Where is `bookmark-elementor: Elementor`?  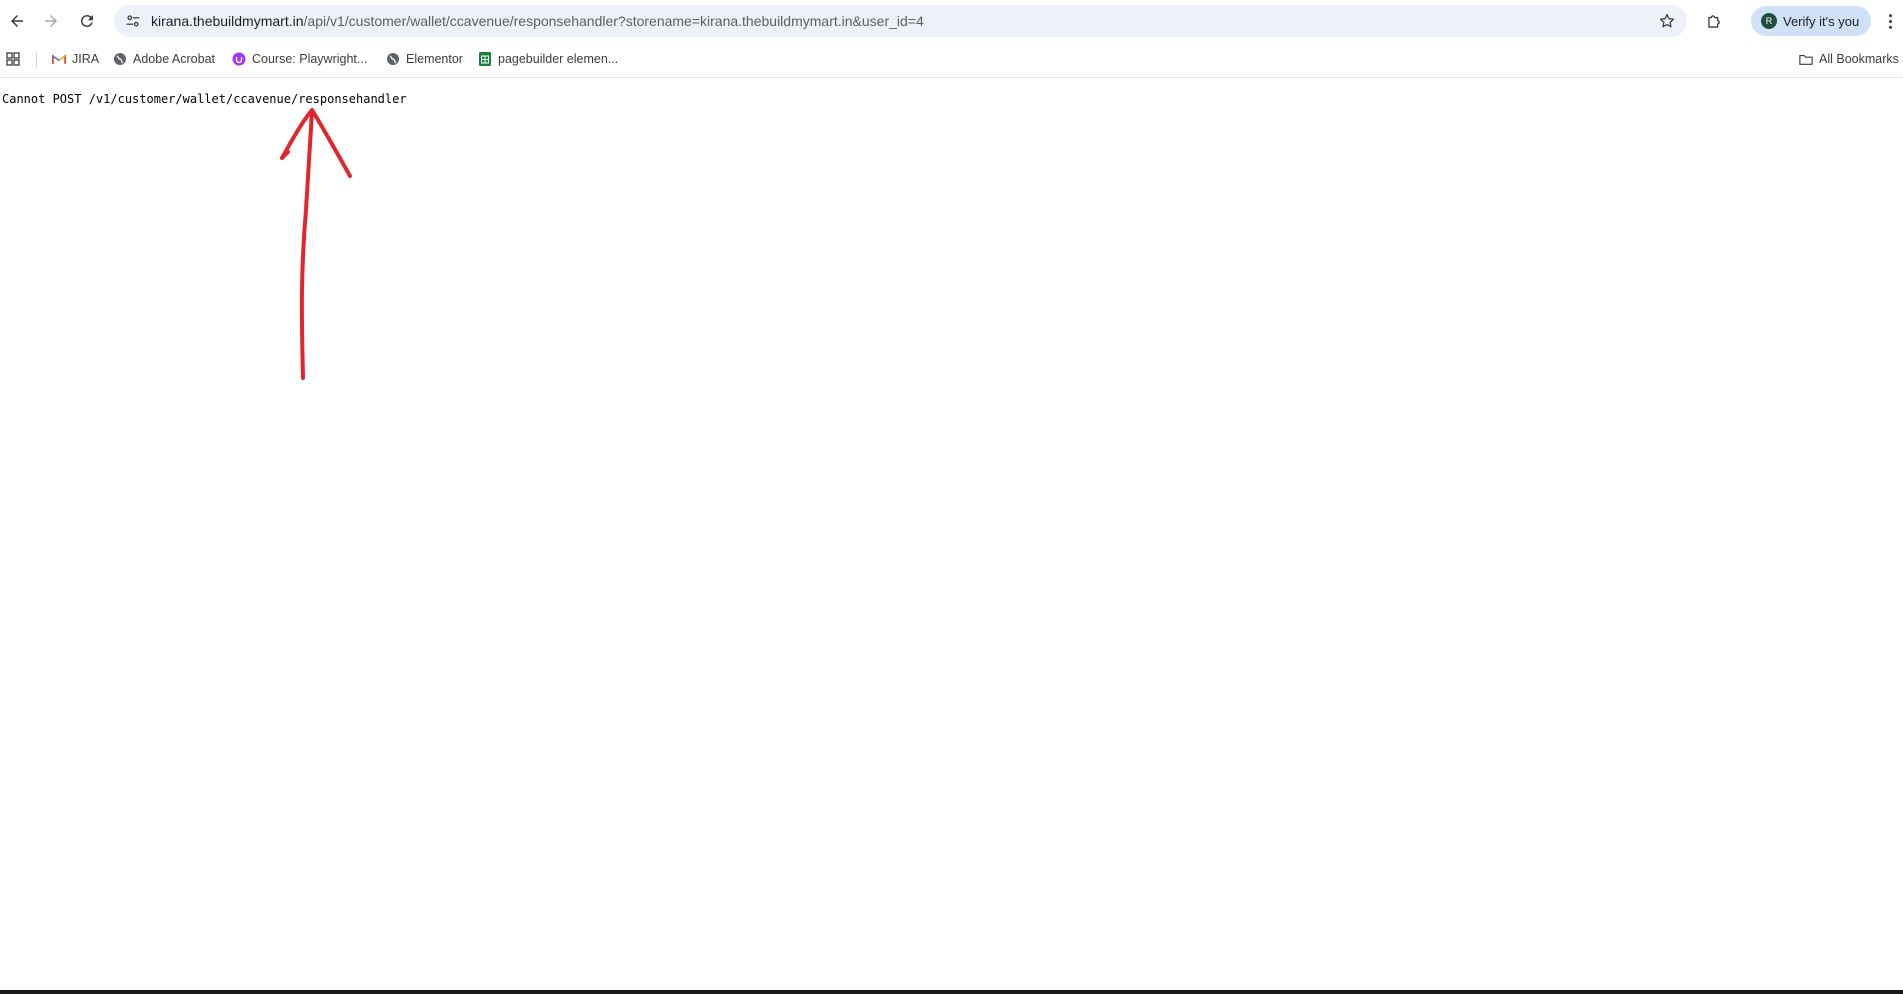
bookmark-elementor: Elementor is located at coordinates (424, 59).